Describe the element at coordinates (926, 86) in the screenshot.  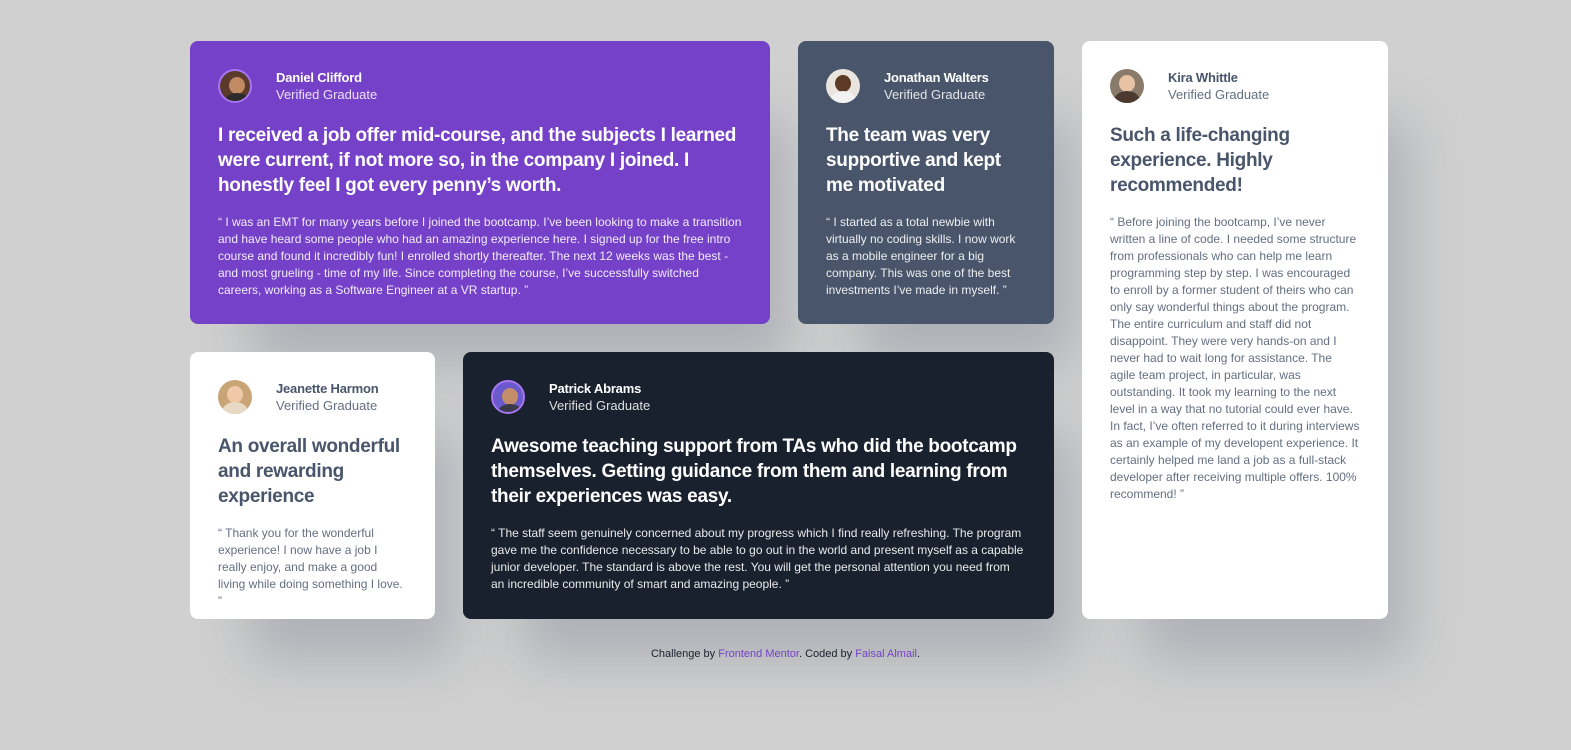
I see `author: Jonathan Walters Verified Graduate` at that location.